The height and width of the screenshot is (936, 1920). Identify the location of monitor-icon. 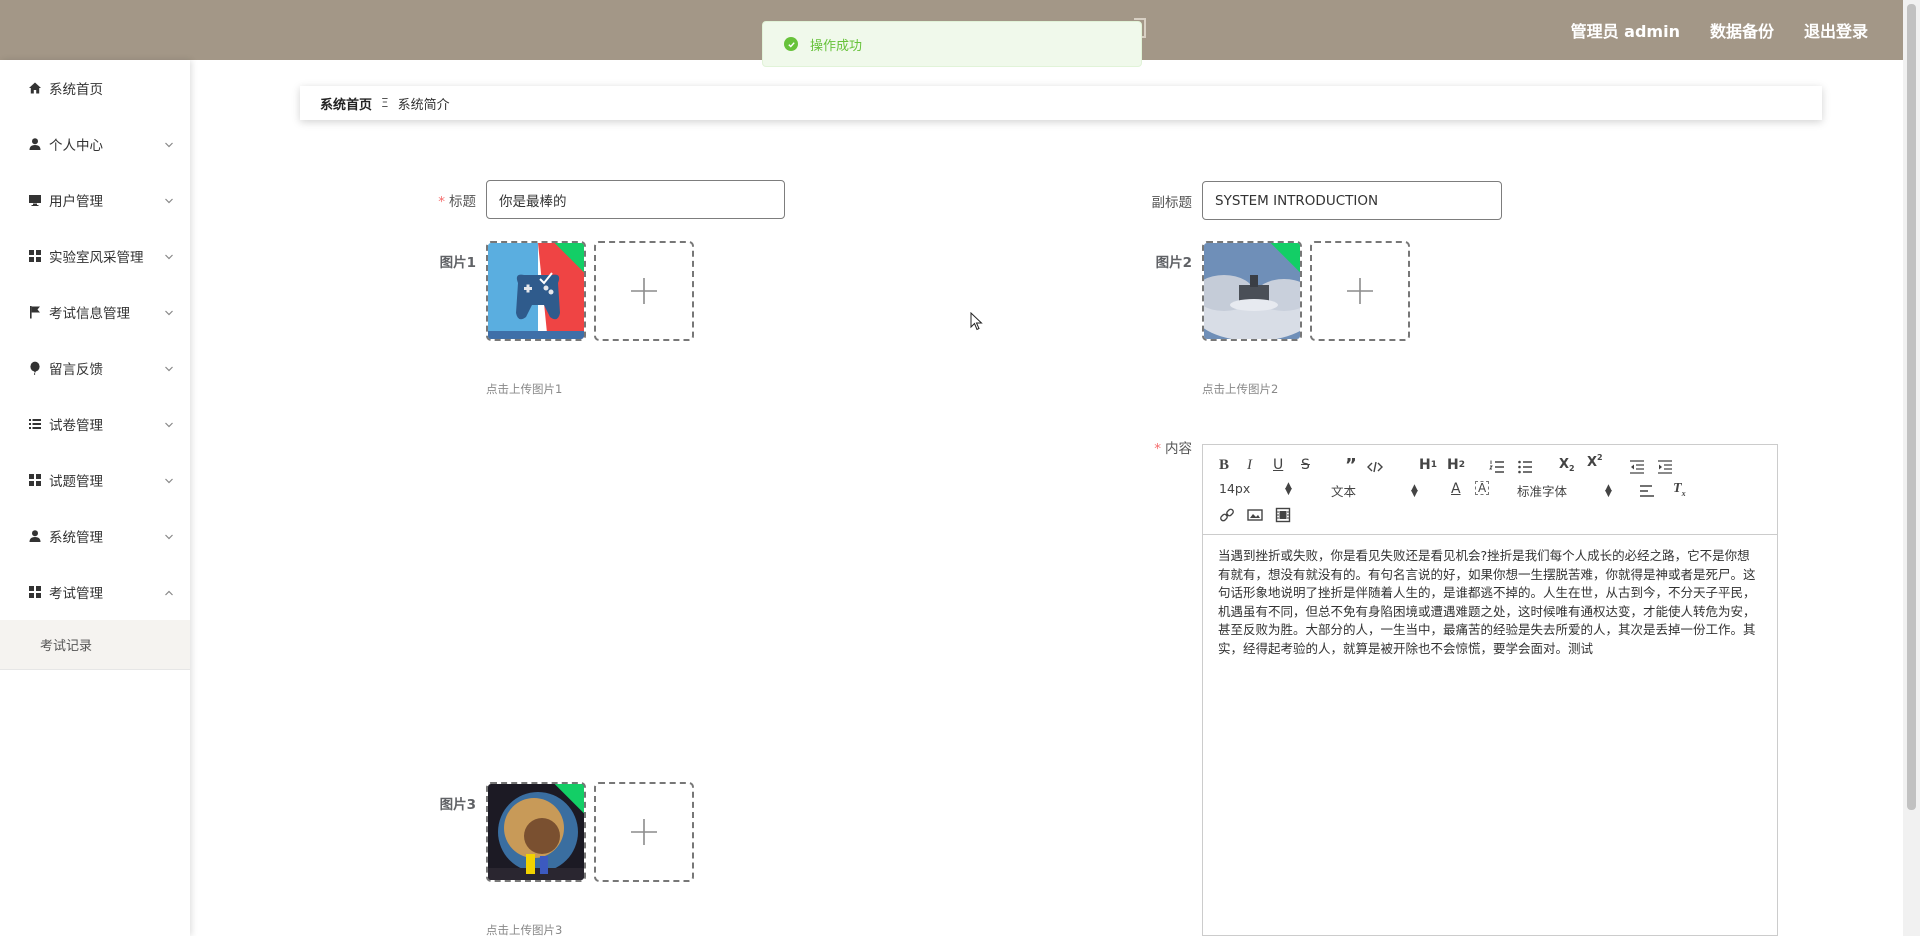
(35, 200).